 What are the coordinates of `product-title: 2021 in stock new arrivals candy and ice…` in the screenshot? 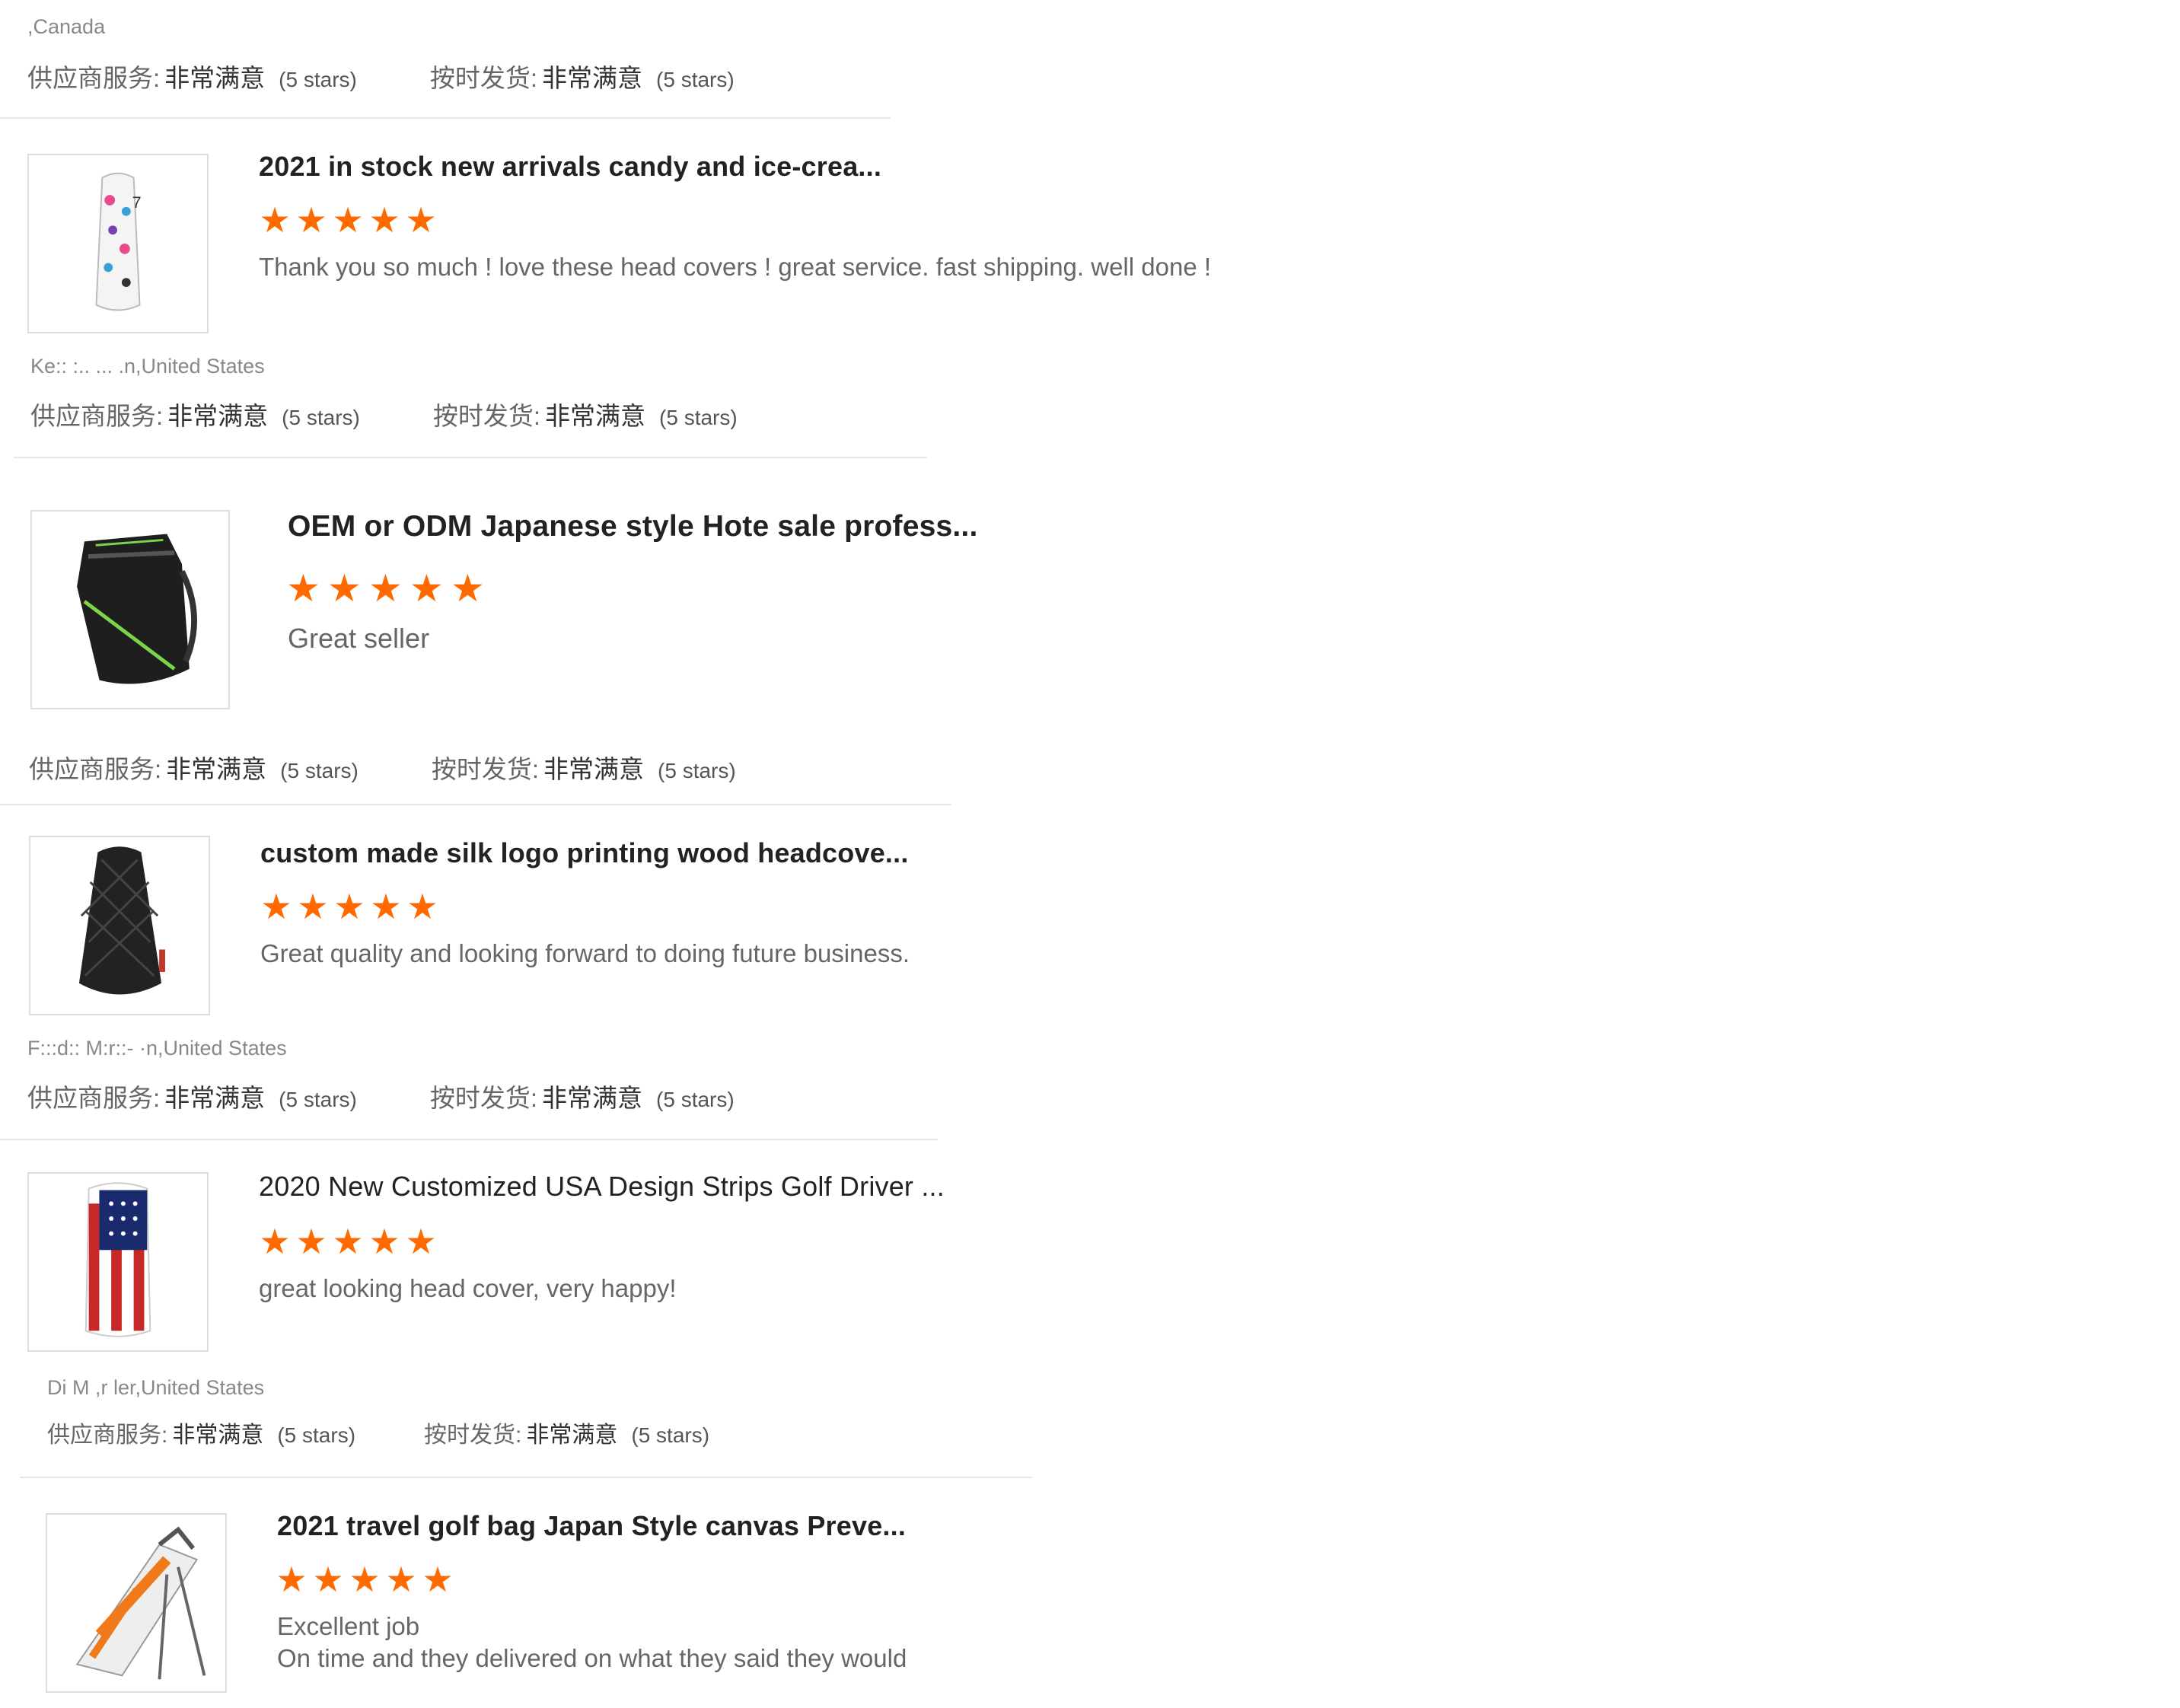 It's located at (570, 167).